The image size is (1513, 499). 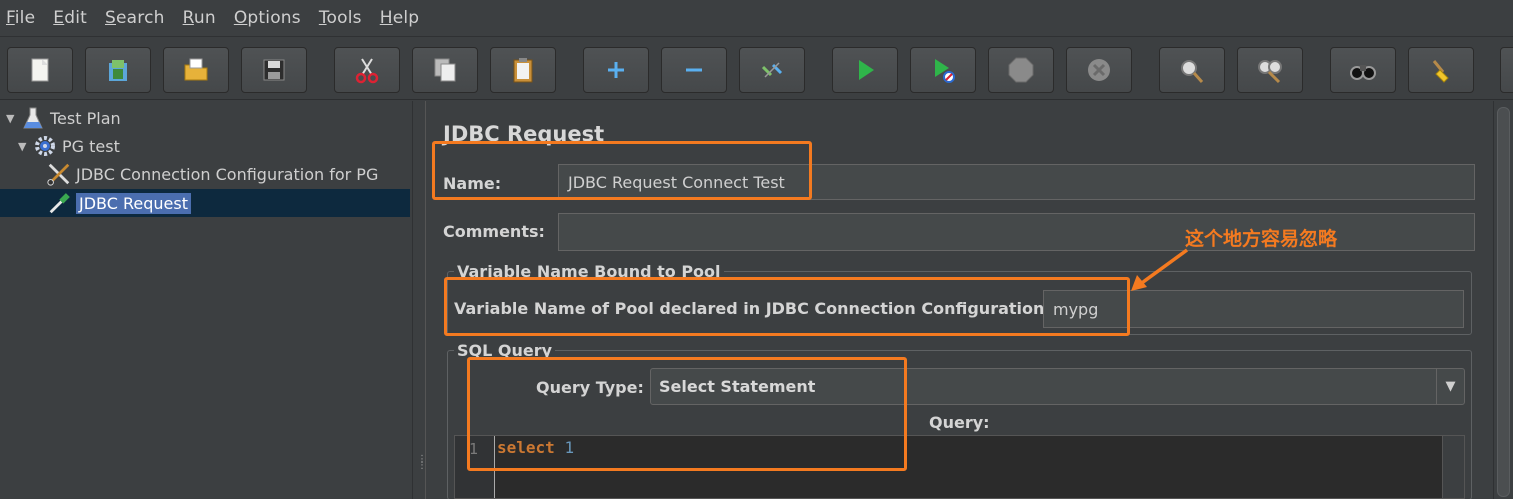 I want to click on tree-node-label: JDBC Connection Configuration for PG, so click(x=227, y=174).